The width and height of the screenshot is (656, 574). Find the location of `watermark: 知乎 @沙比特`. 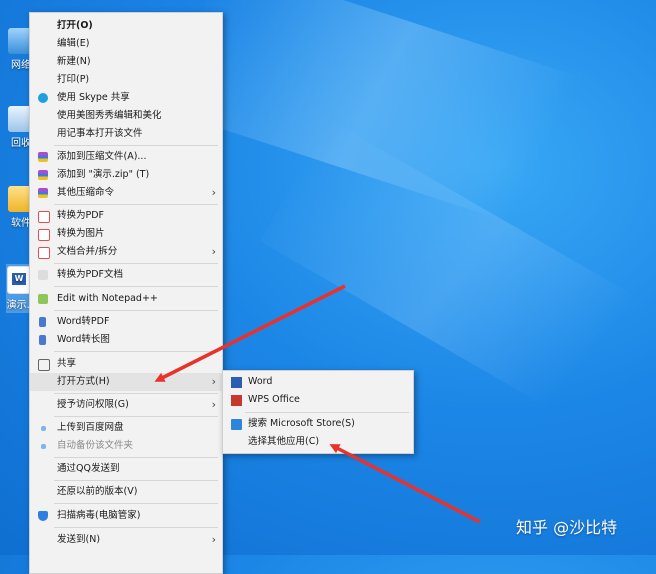

watermark: 知乎 @沙比特 is located at coordinates (567, 527).